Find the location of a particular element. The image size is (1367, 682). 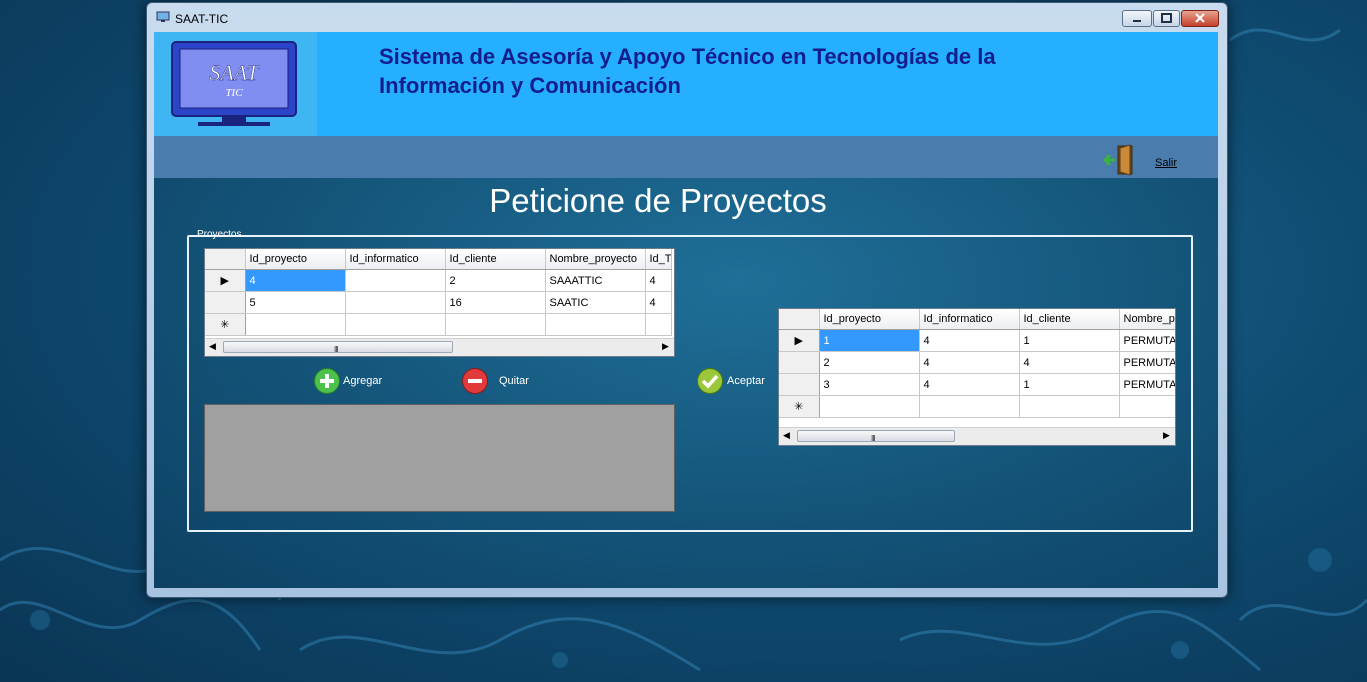

add-button: Agregar is located at coordinates (353, 382).